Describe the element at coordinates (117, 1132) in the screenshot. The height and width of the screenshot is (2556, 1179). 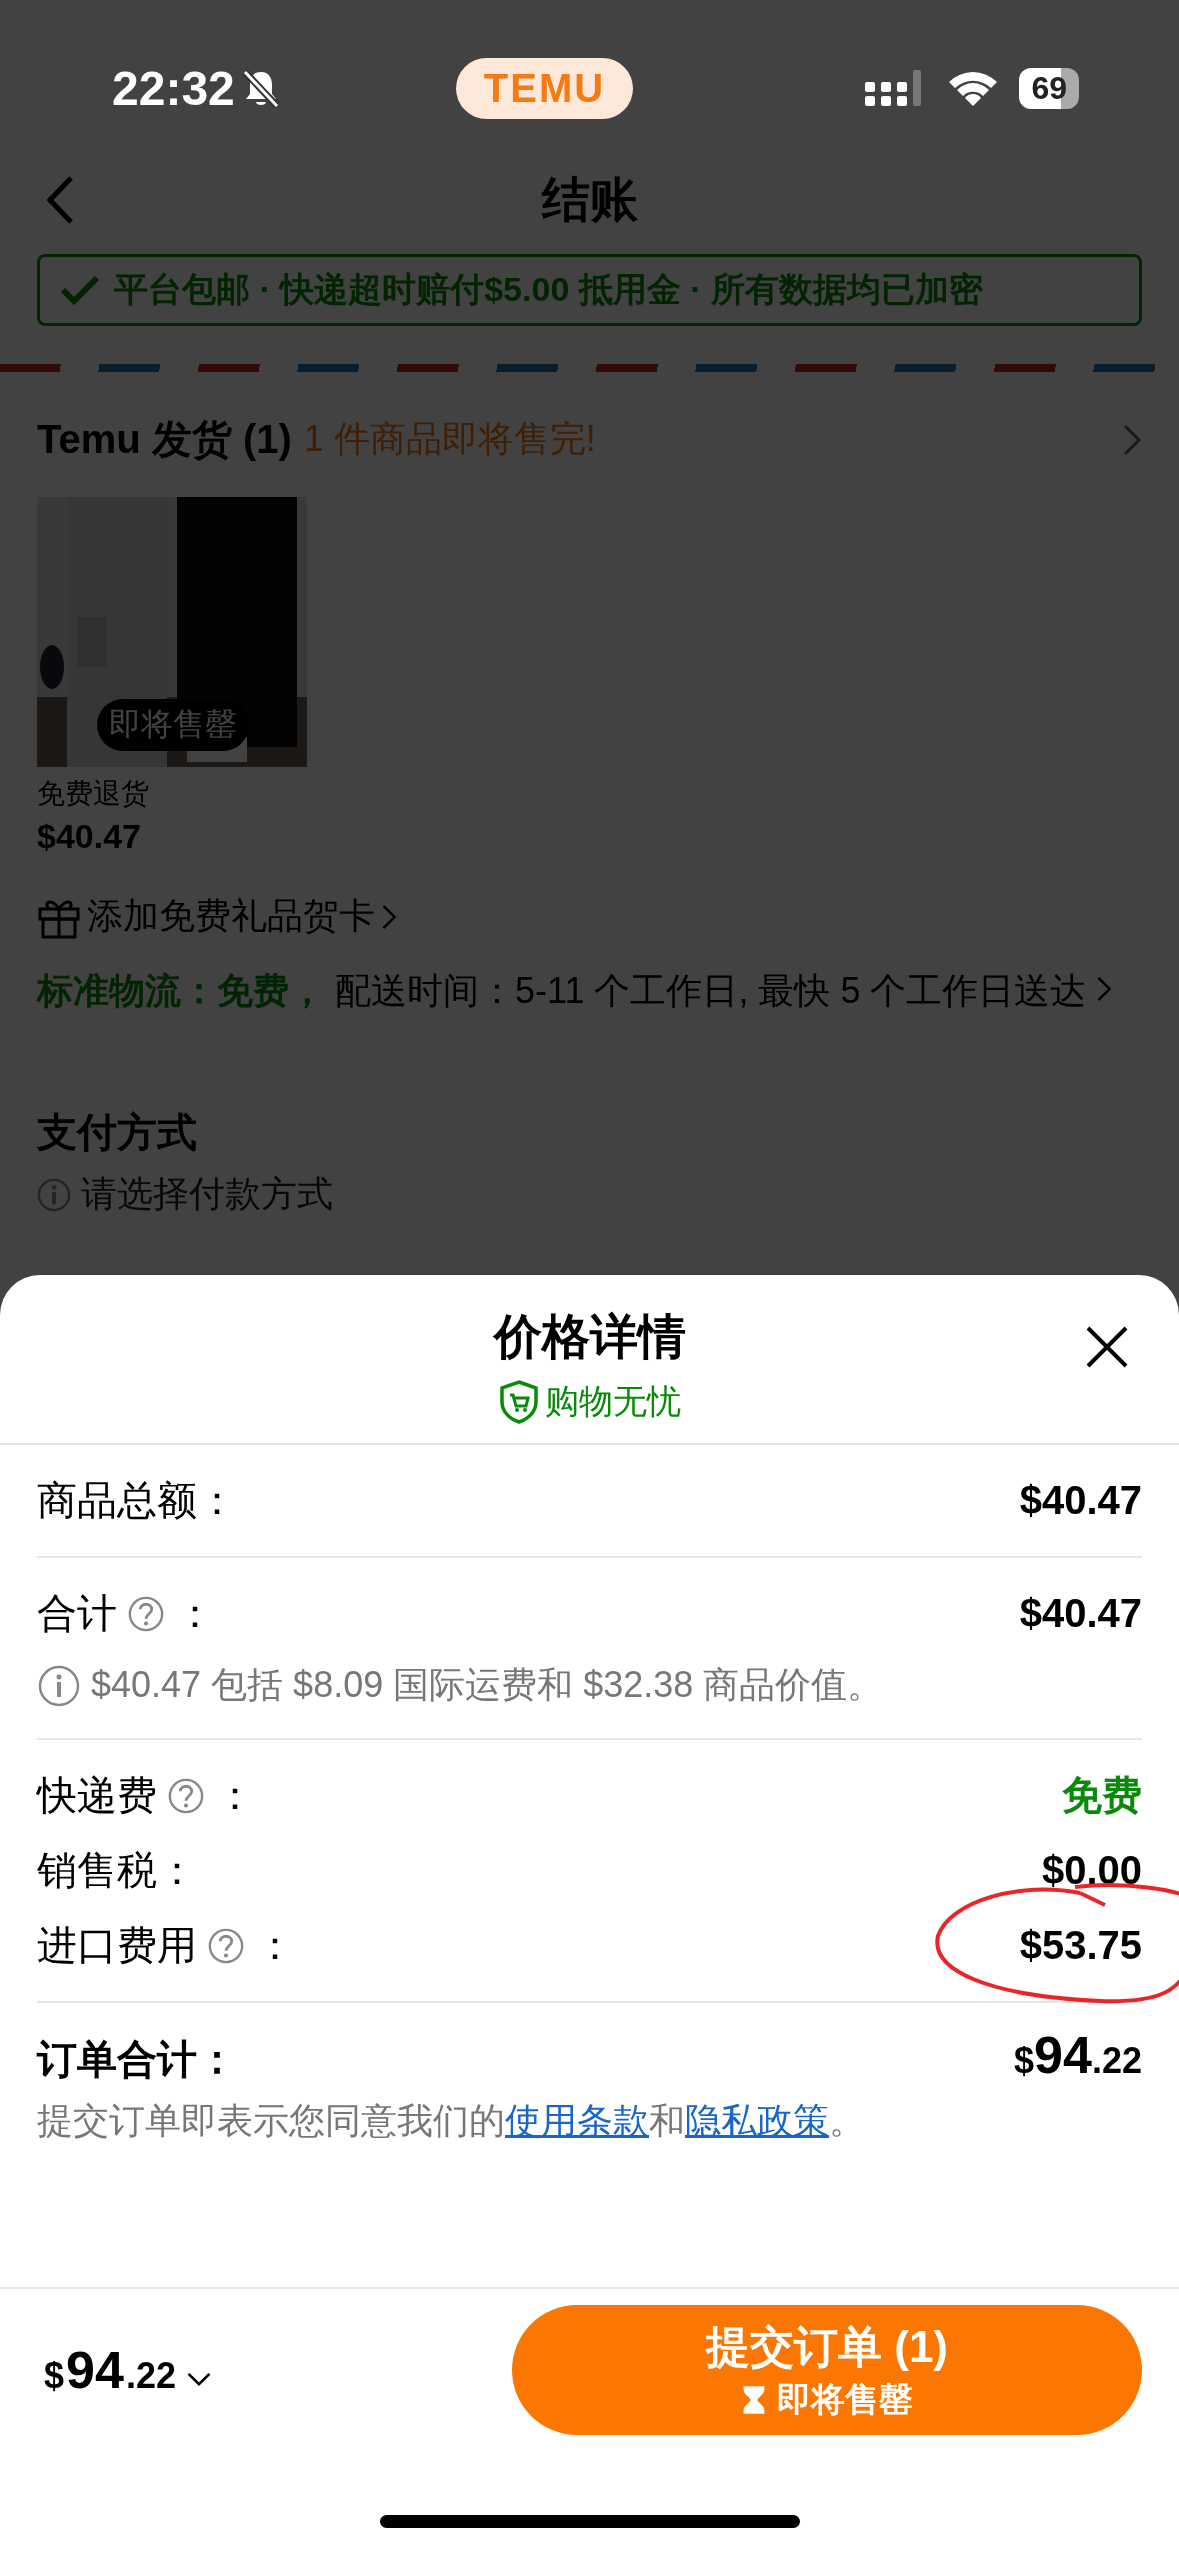
I see `payment-title: 支付方式` at that location.